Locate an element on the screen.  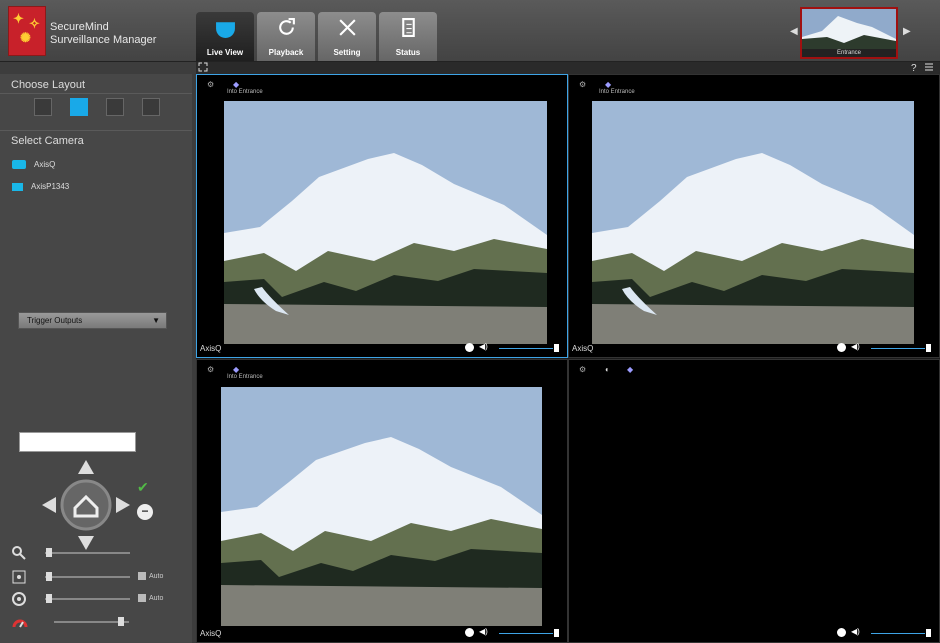
tab-status: Status is located at coordinates (408, 36).